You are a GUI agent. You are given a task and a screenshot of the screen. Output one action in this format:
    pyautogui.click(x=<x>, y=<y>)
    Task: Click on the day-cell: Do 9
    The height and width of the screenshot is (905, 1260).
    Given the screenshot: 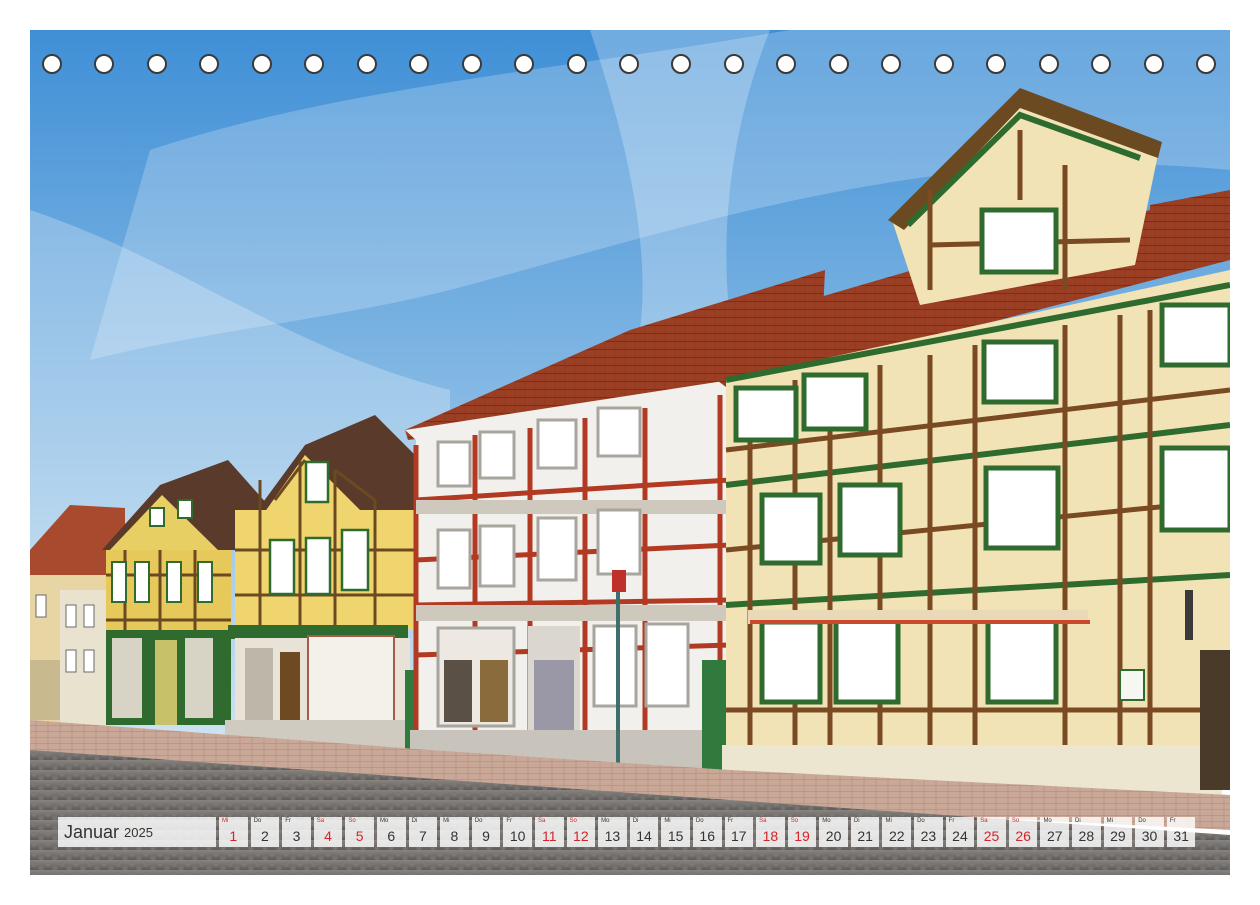 What is the action you would take?
    pyautogui.click(x=486, y=832)
    